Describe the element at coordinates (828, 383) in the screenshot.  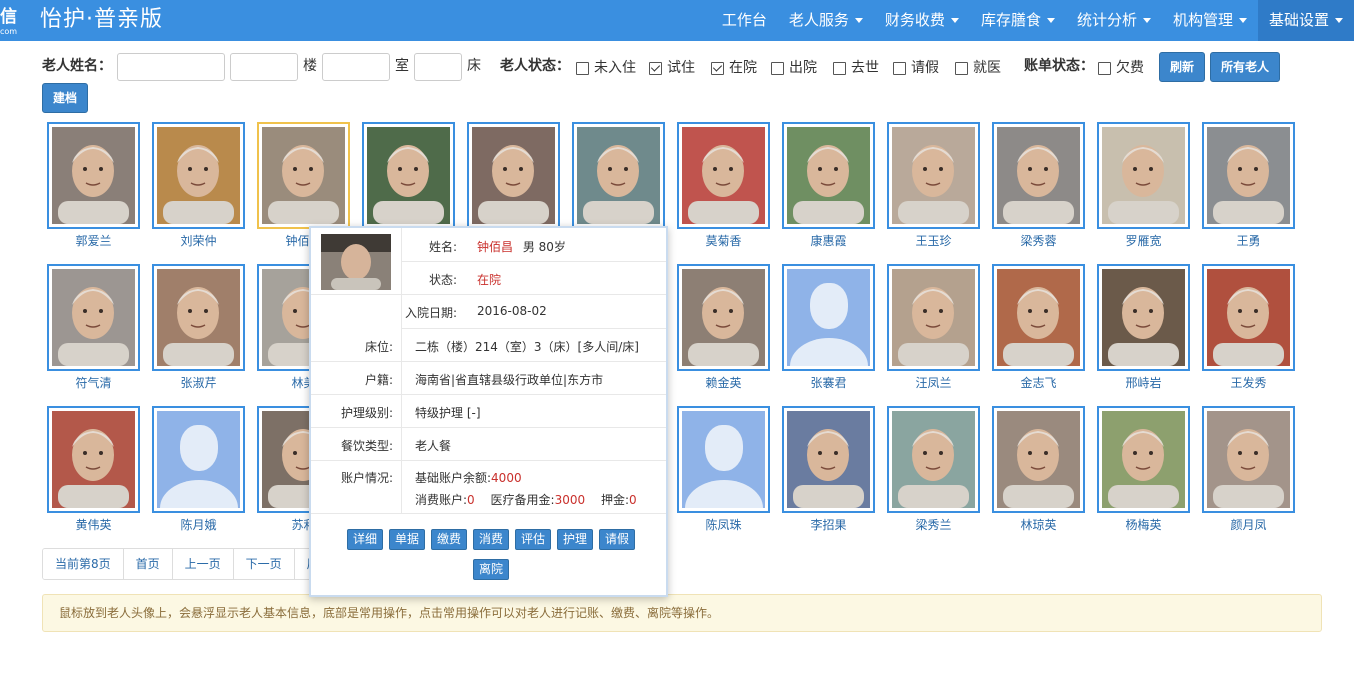
I see `resident-name: 张褰君` at that location.